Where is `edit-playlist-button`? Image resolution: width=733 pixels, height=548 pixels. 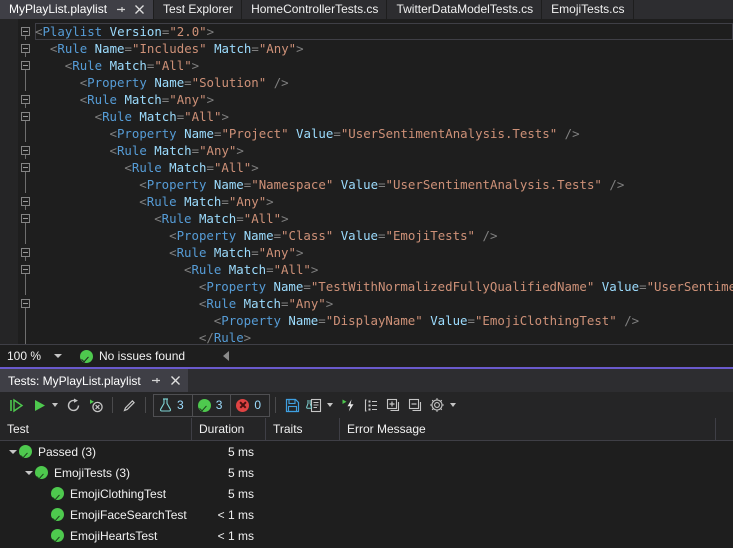
edit-playlist-button is located at coordinates (129, 405).